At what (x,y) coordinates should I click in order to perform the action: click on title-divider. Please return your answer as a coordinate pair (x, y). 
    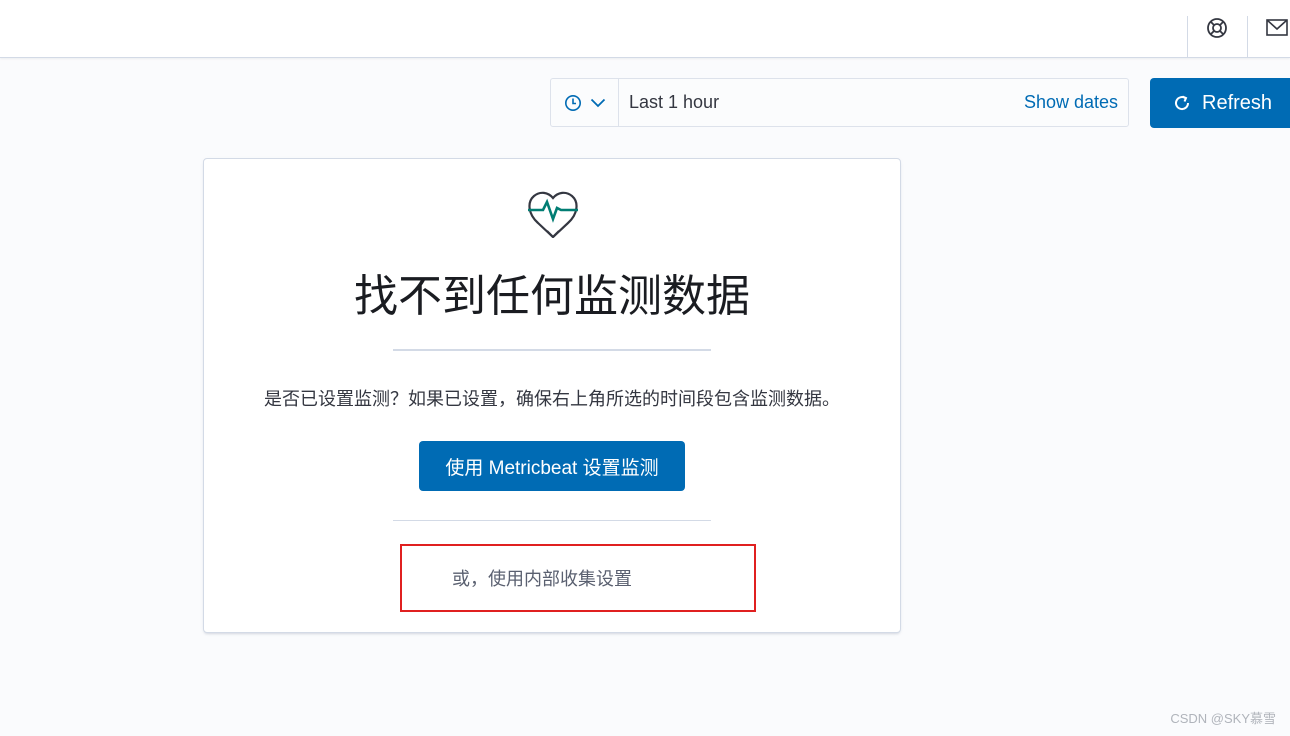
    Looking at the image, I should click on (552, 350).